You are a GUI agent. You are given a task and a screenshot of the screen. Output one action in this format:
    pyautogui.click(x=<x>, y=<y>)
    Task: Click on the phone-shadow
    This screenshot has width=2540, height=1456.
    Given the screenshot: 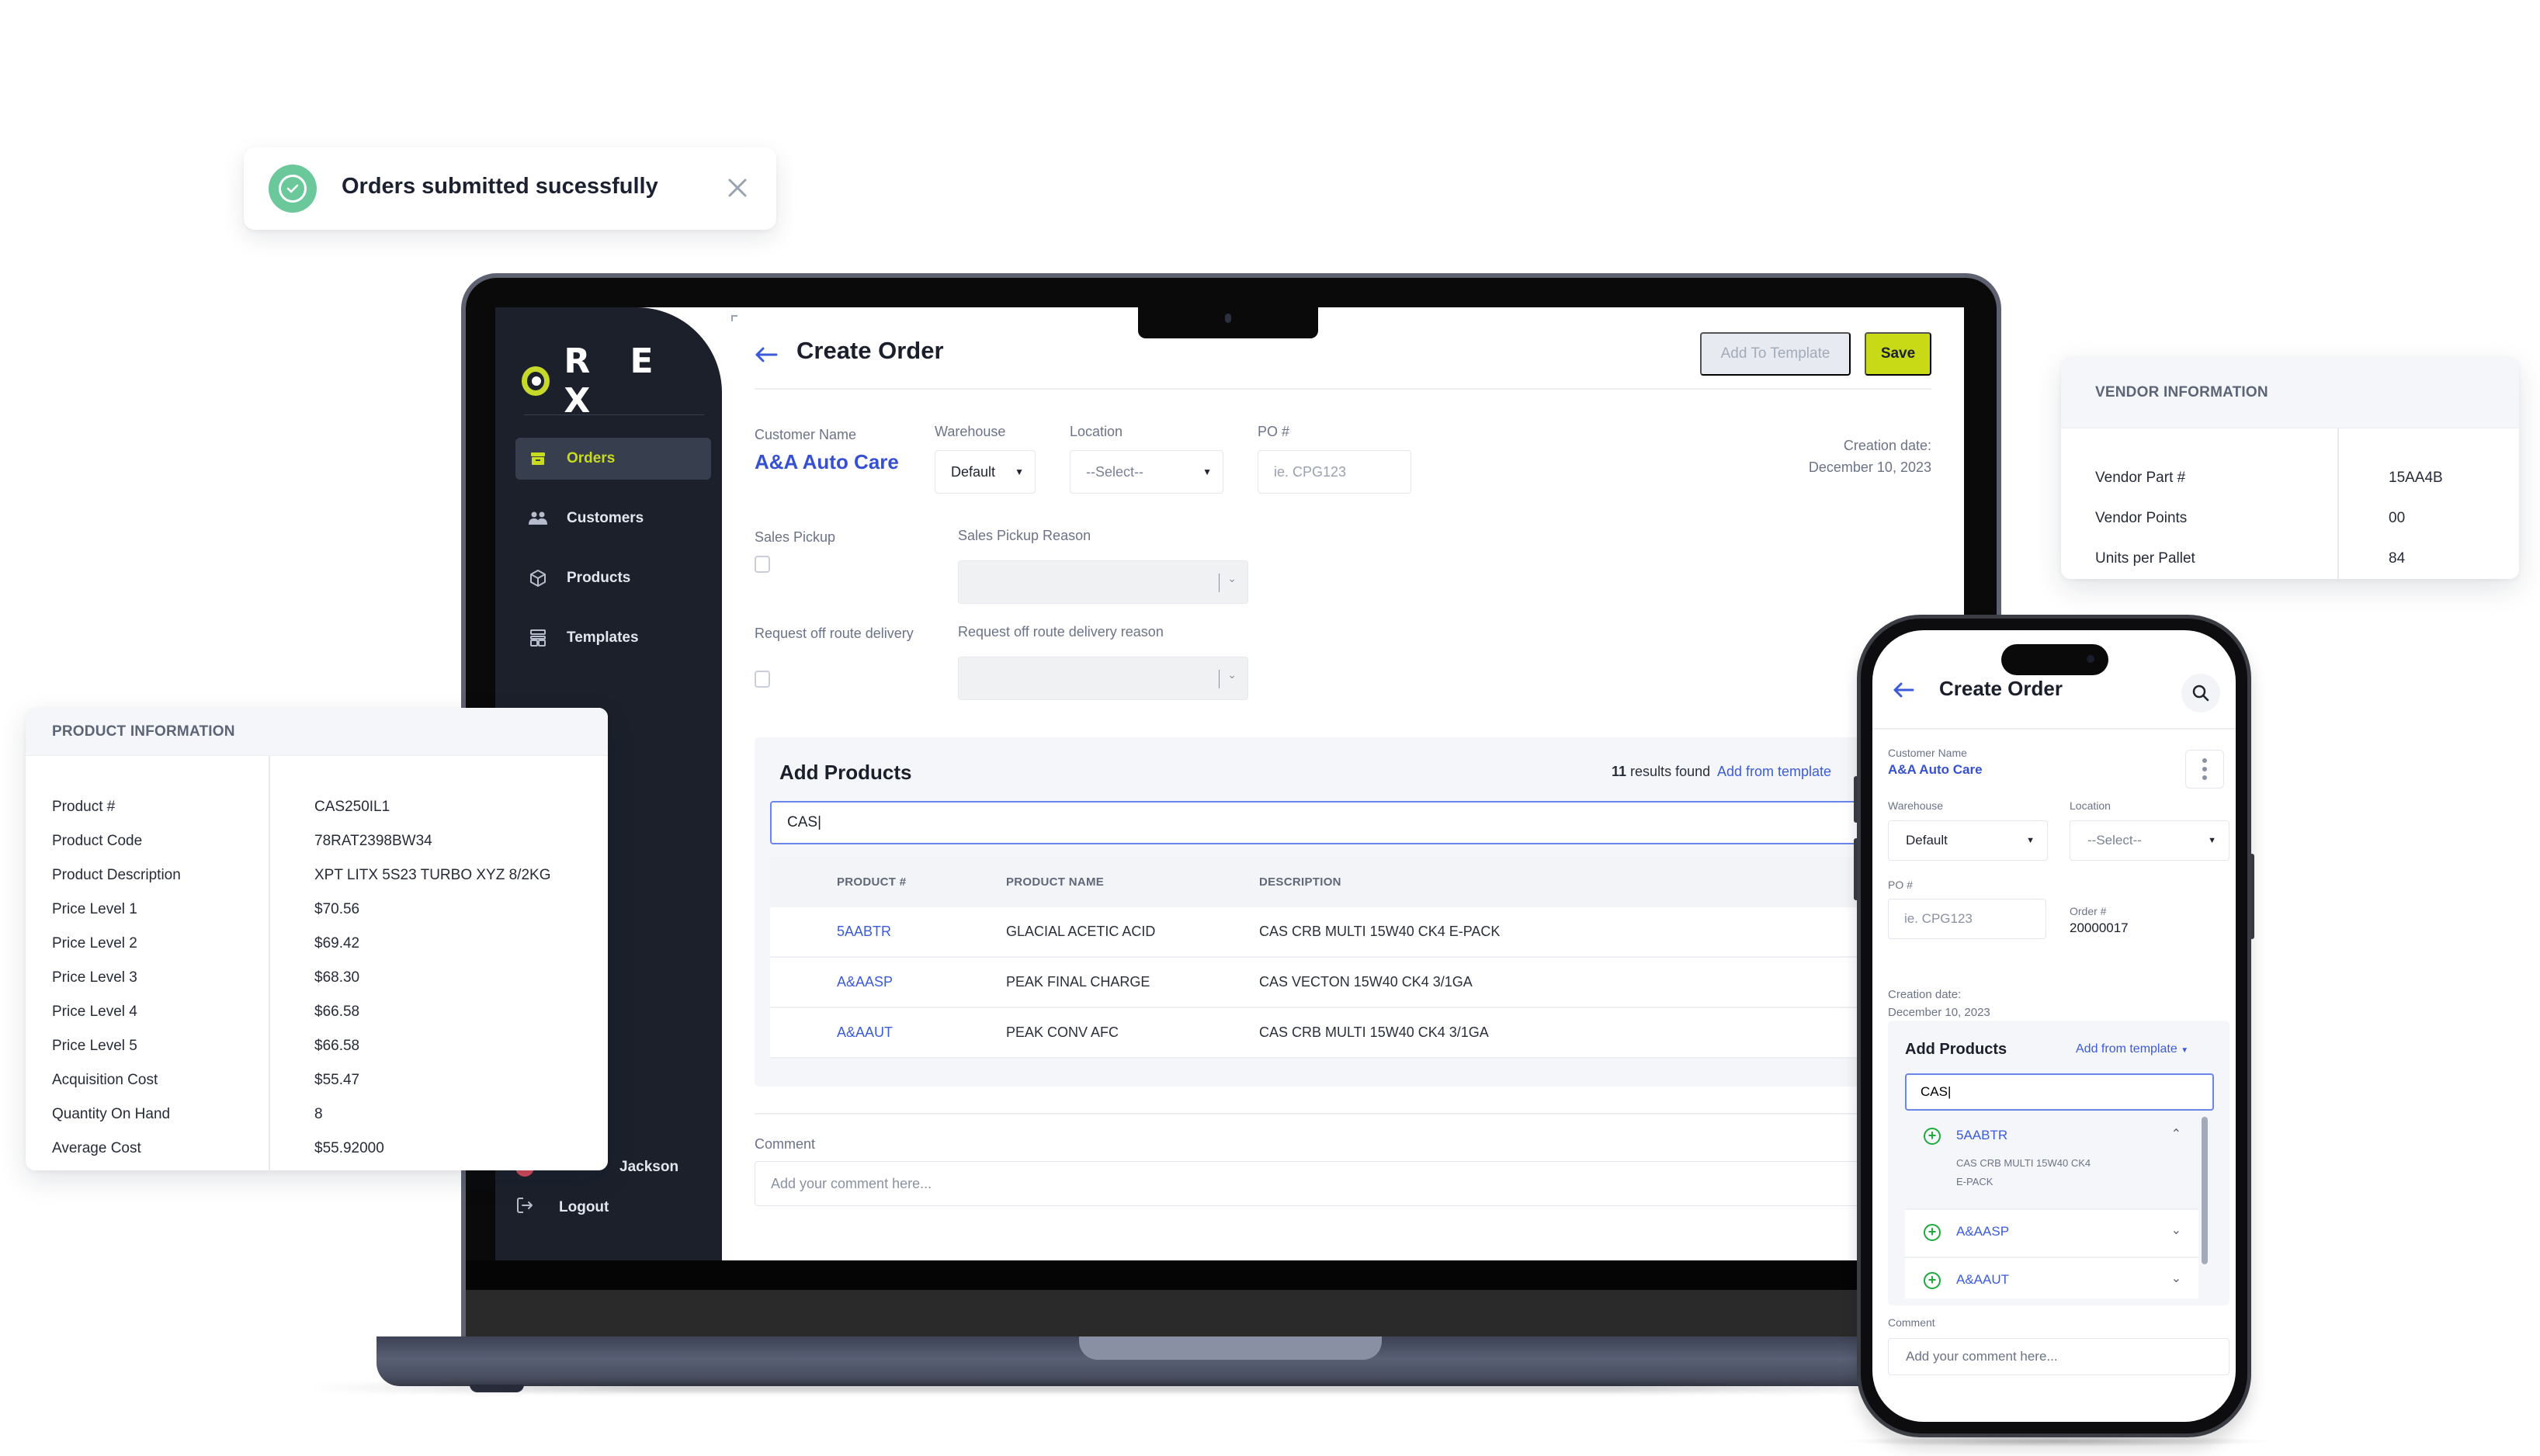 What is the action you would take?
    pyautogui.click(x=2057, y=1442)
    